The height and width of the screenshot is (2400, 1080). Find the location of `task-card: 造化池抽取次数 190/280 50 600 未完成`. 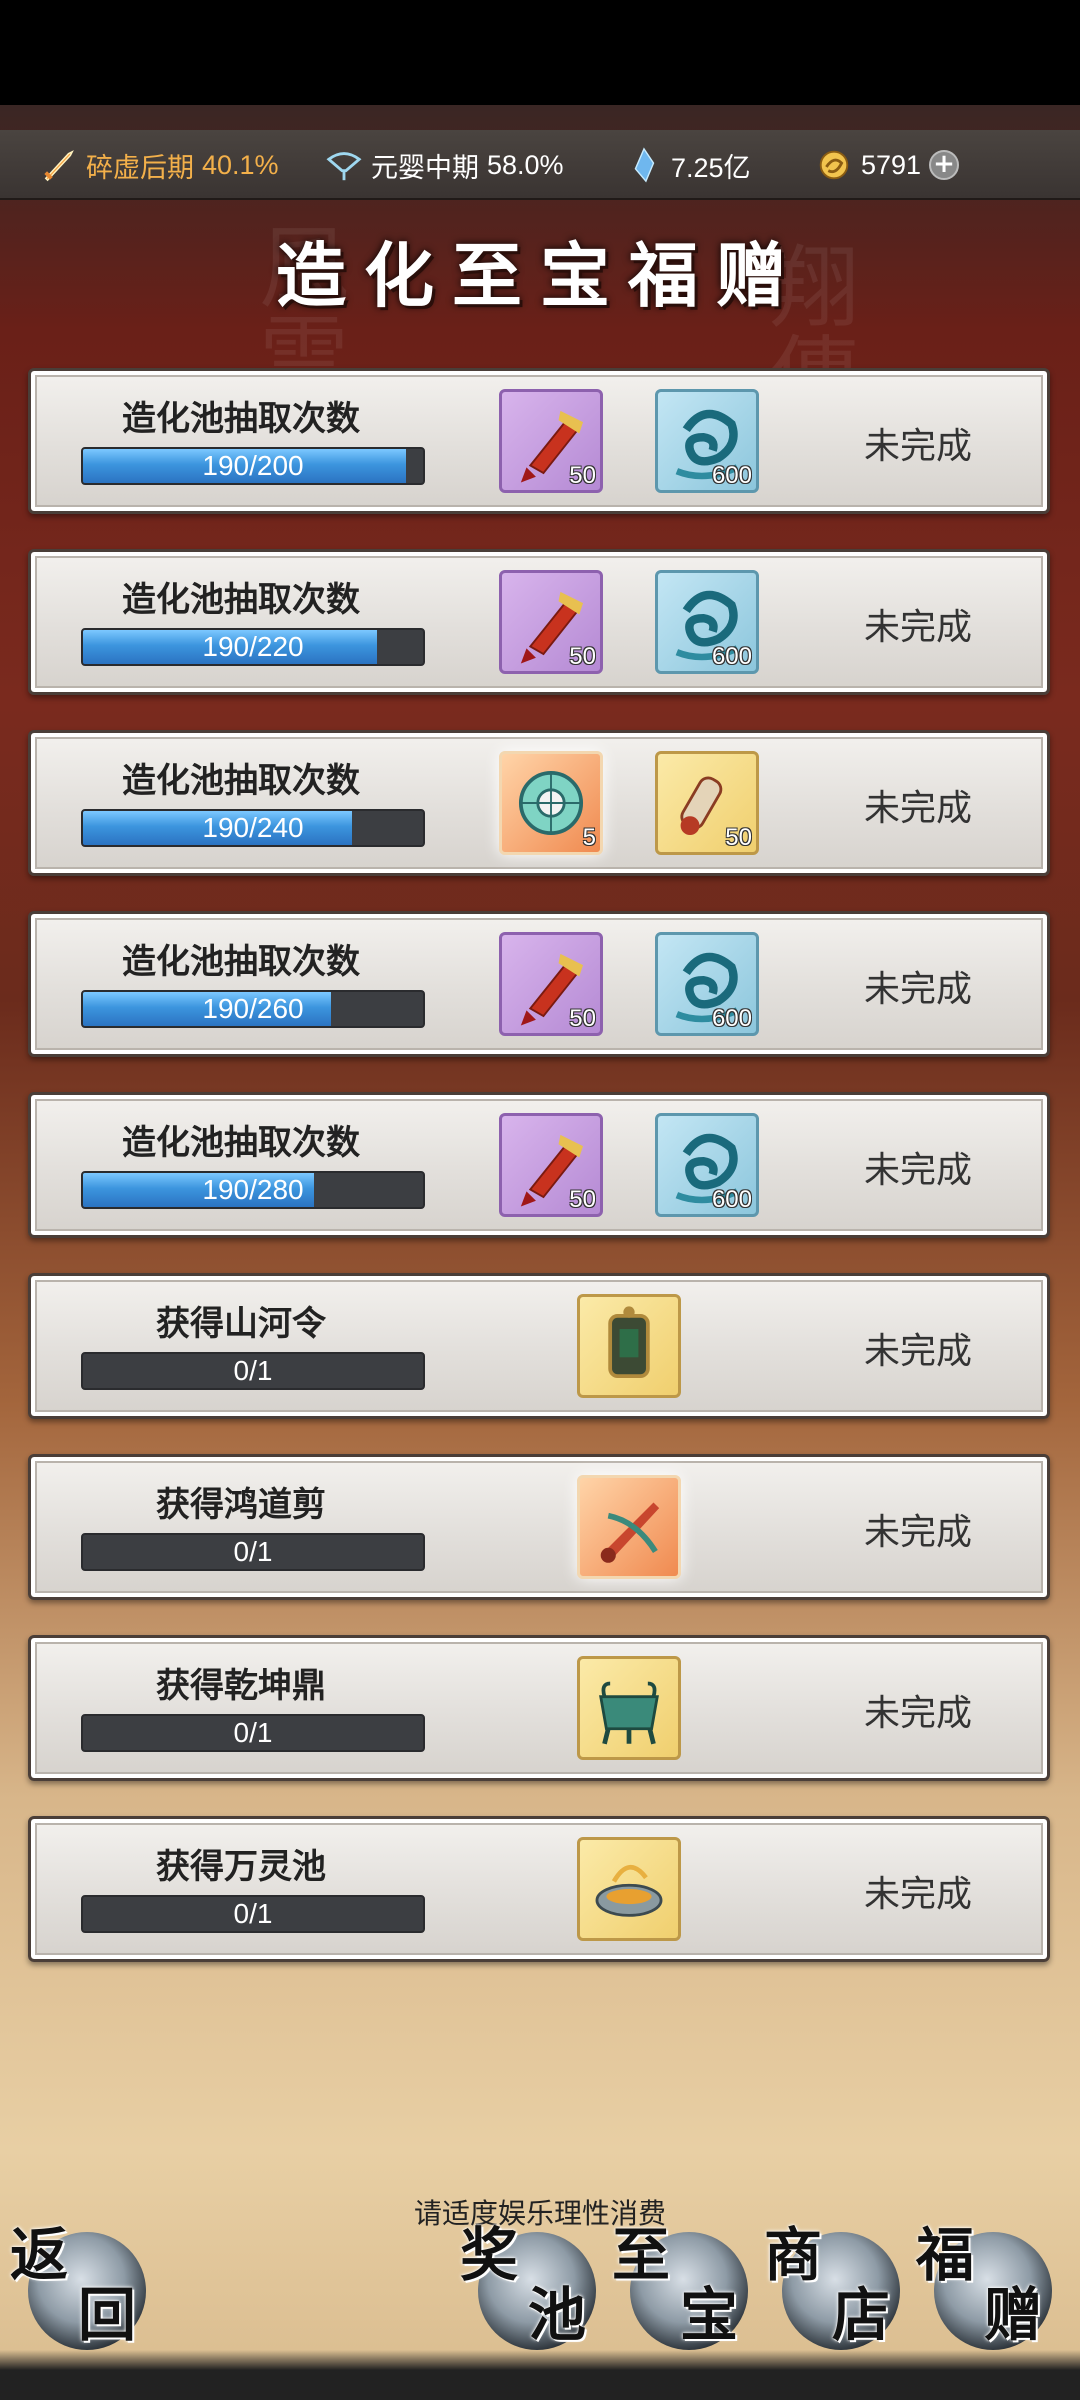

task-card: 造化池抽取次数 190/280 50 600 未完成 is located at coordinates (539, 1165).